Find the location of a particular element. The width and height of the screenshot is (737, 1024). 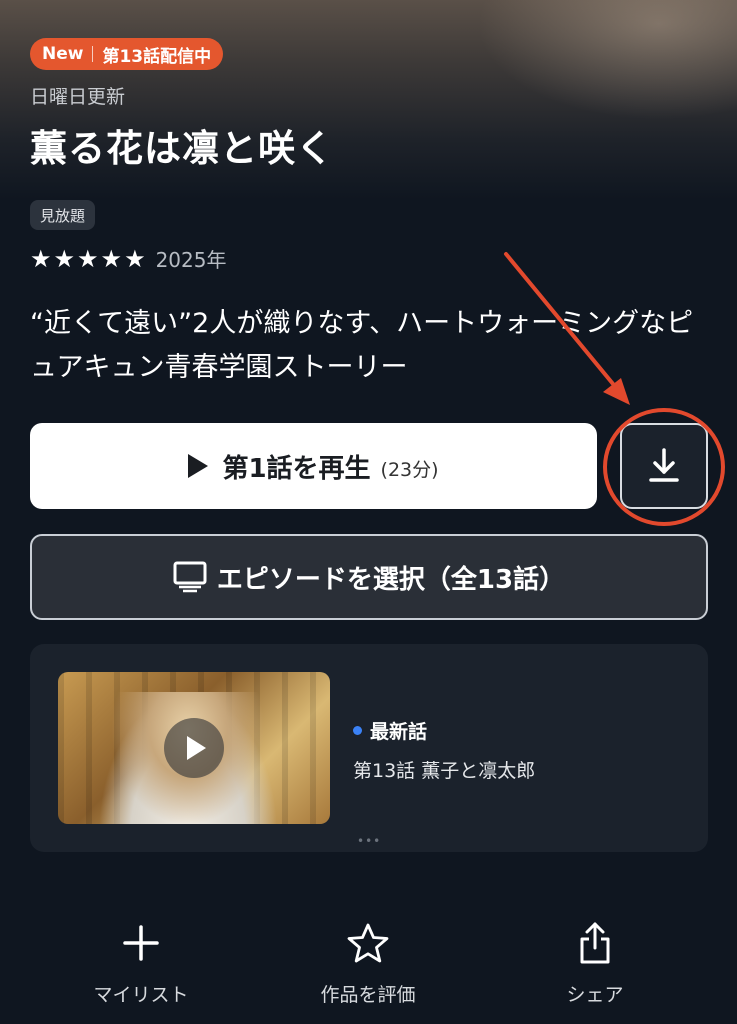

mylist-label: マイリスト is located at coordinates (141, 995).